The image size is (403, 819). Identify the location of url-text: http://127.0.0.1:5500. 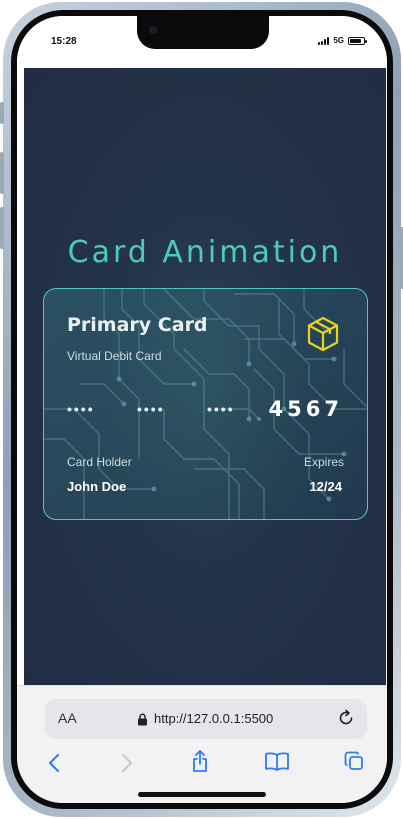
(213, 718).